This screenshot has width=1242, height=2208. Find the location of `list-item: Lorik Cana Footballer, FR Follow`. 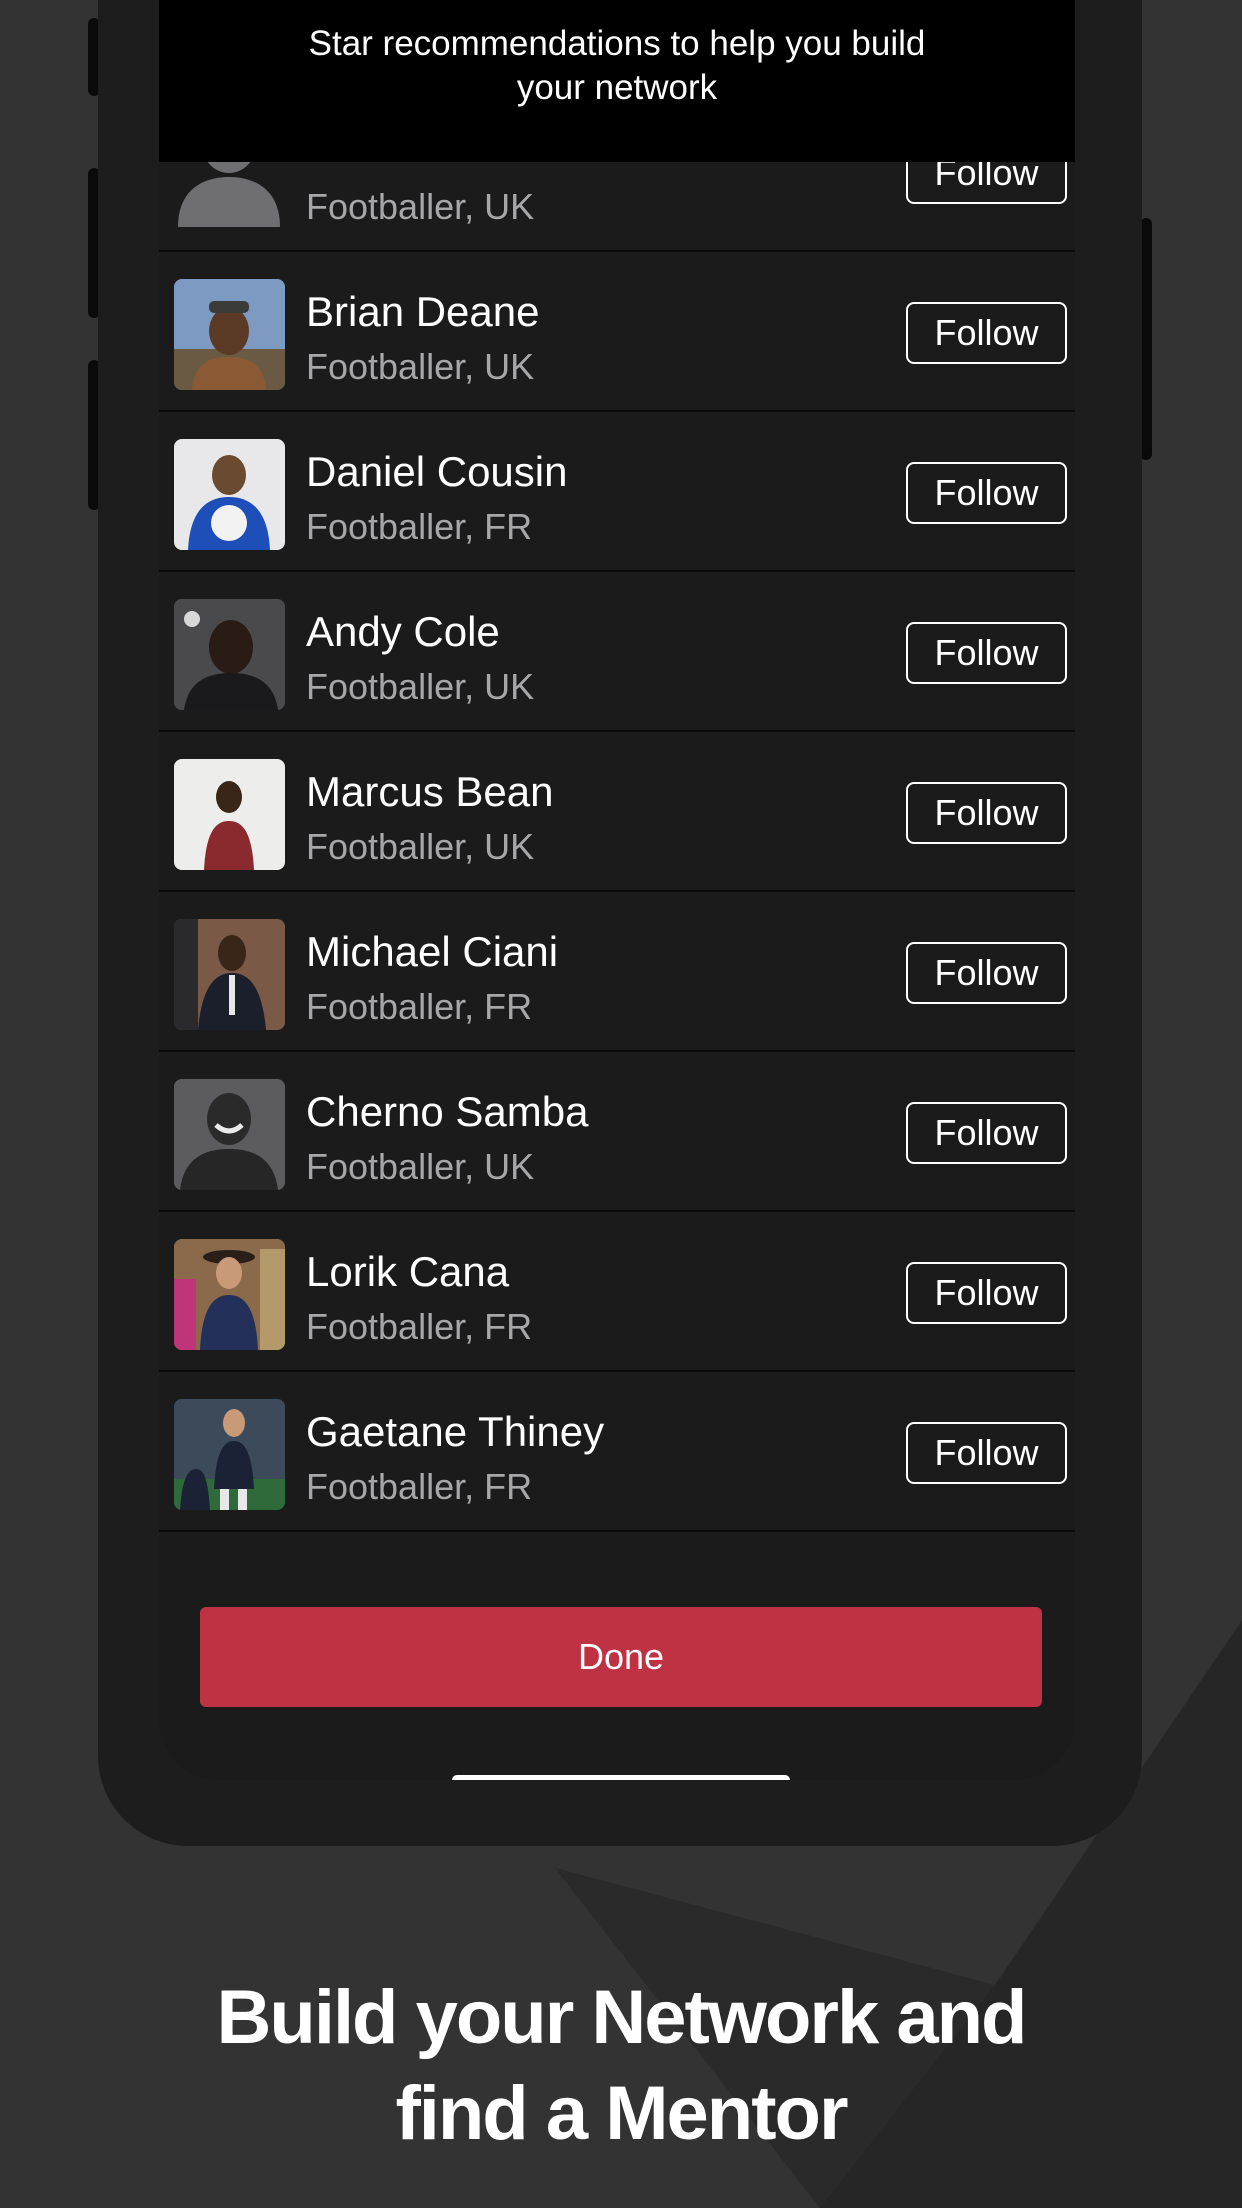

list-item: Lorik Cana Footballer, FR Follow is located at coordinates (617, 1292).